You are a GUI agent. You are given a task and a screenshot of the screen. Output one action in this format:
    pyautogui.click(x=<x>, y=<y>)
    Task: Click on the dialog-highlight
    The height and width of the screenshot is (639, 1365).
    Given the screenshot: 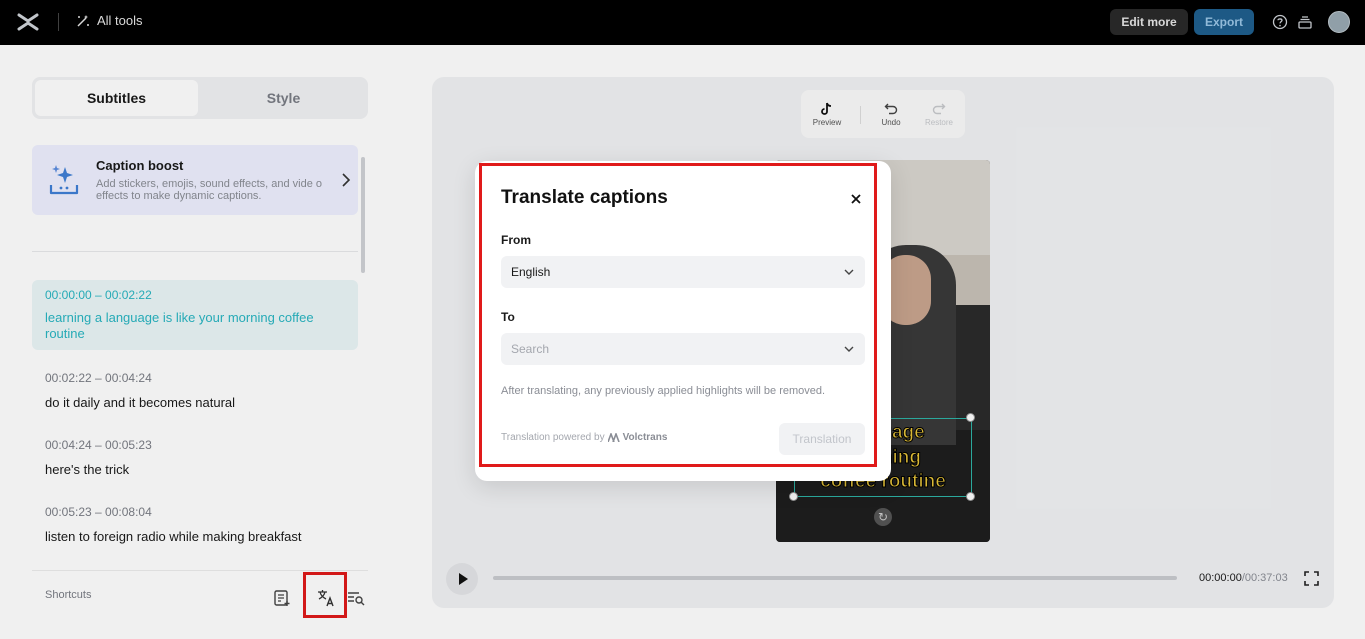 What is the action you would take?
    pyautogui.click(x=678, y=315)
    